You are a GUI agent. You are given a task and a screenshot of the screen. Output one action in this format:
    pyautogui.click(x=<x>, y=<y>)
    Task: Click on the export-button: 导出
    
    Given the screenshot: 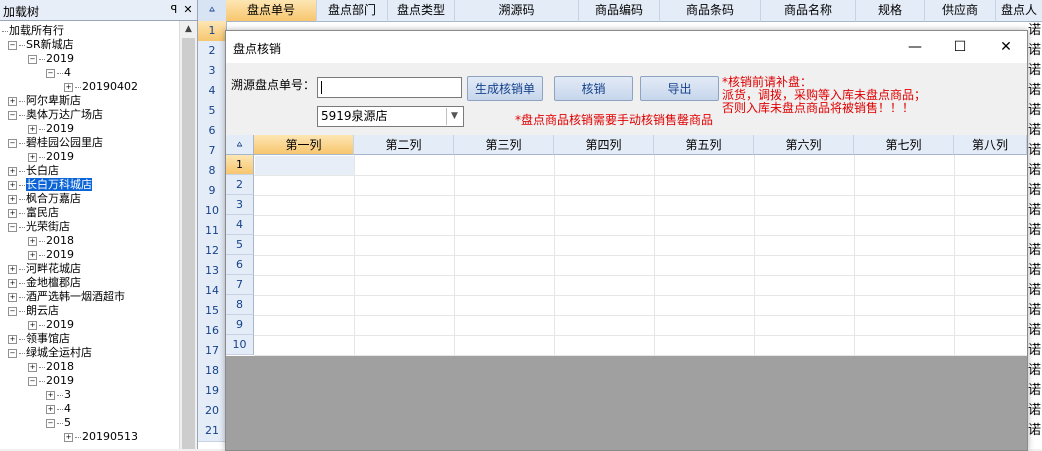 What is the action you would take?
    pyautogui.click(x=679, y=88)
    